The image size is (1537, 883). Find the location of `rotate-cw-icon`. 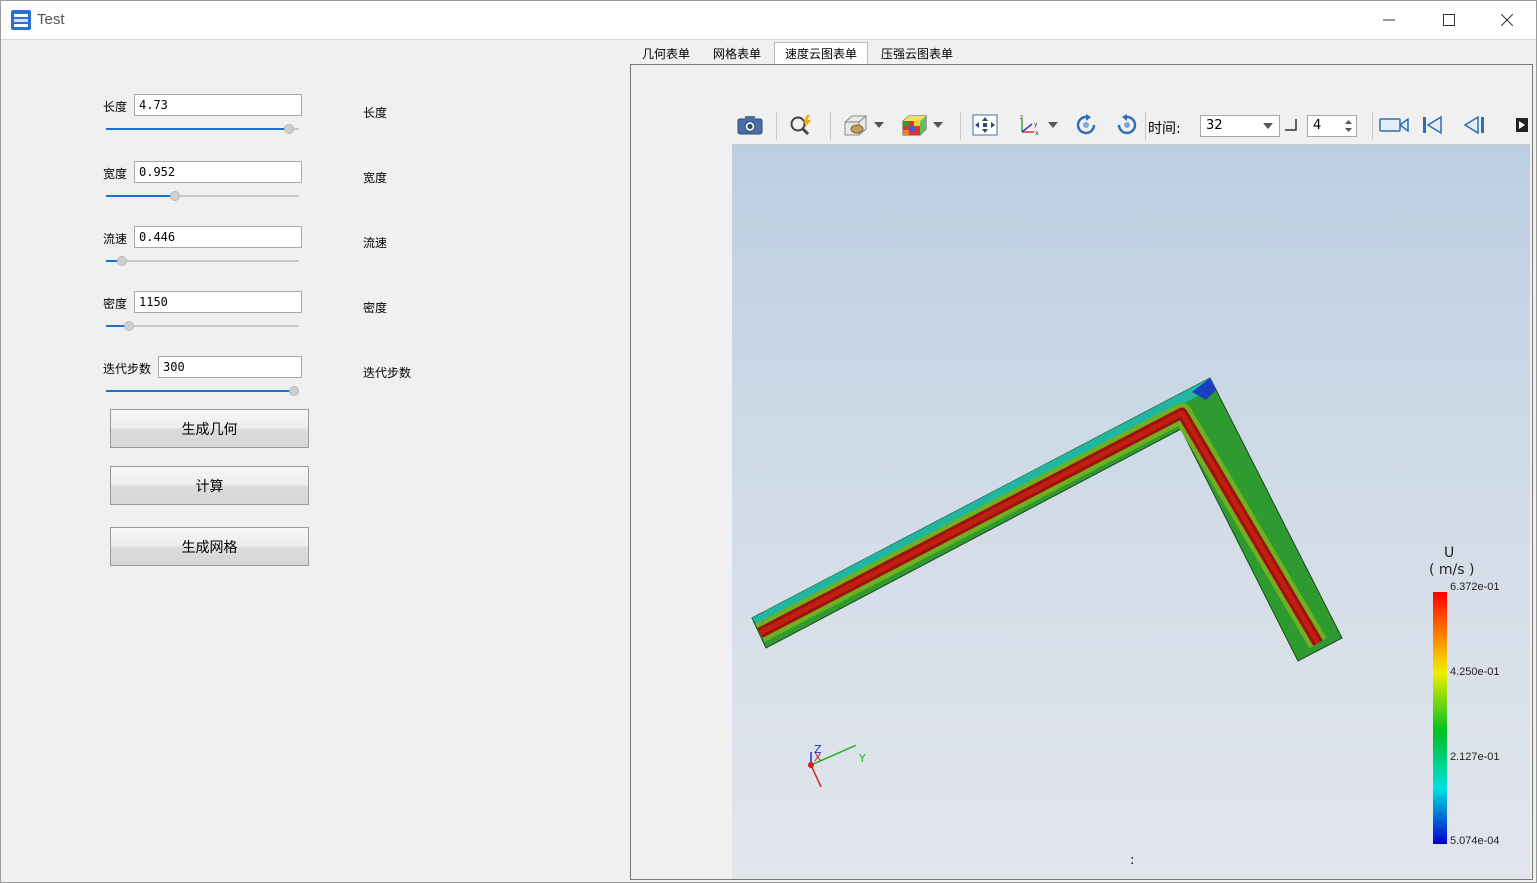

rotate-cw-icon is located at coordinates (1086, 125).